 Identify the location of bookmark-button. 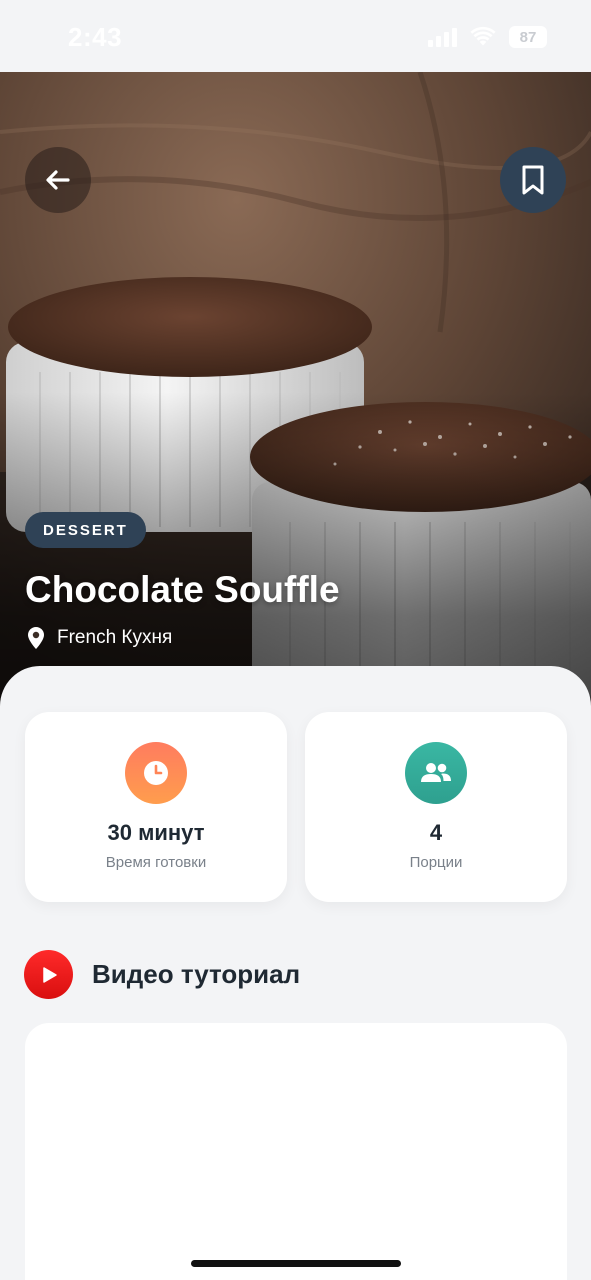
(533, 180).